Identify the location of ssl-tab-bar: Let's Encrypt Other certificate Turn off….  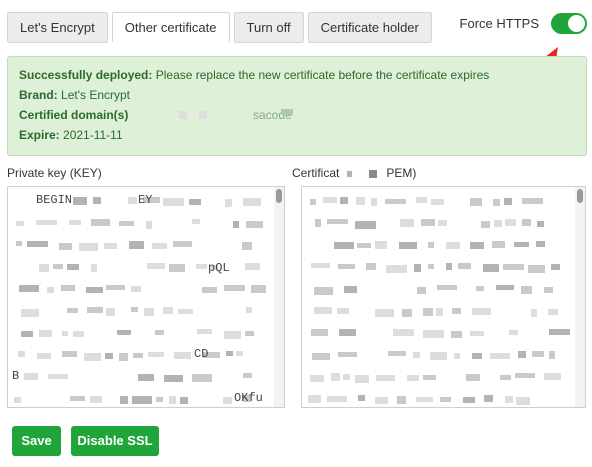
(219, 27).